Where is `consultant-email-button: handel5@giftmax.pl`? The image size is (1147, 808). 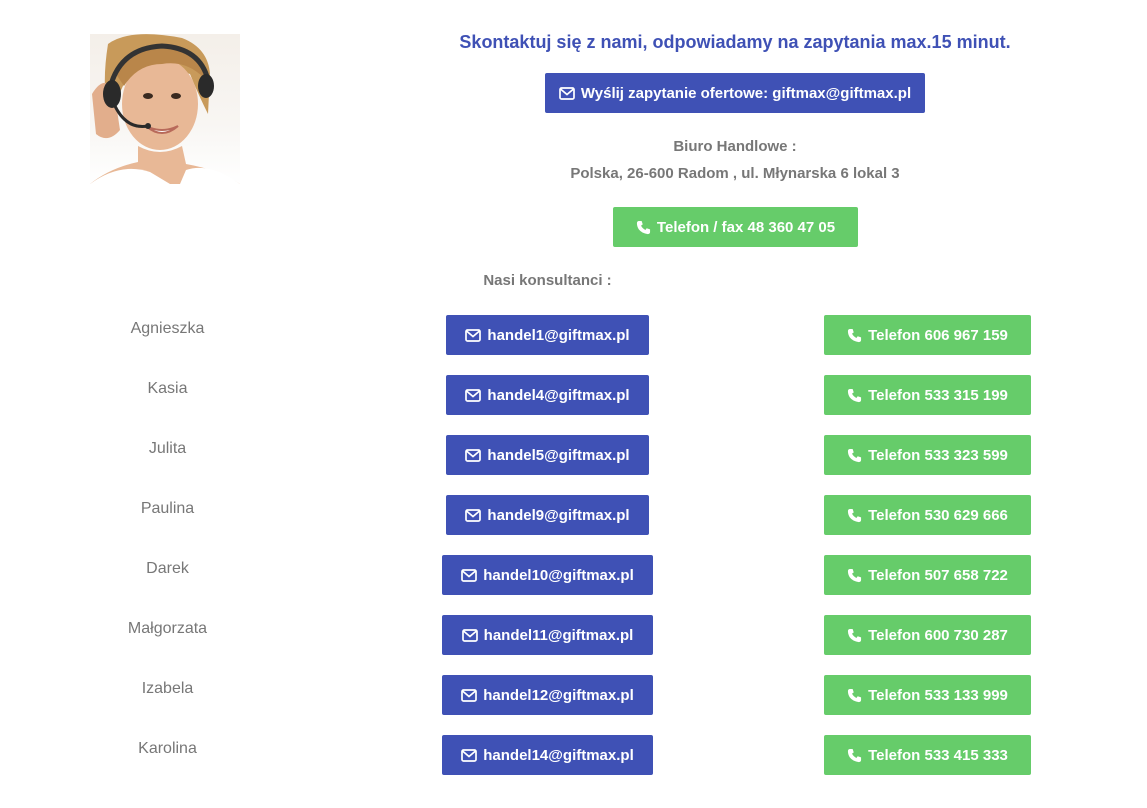
consultant-email-button: handel5@giftmax.pl is located at coordinates (547, 455).